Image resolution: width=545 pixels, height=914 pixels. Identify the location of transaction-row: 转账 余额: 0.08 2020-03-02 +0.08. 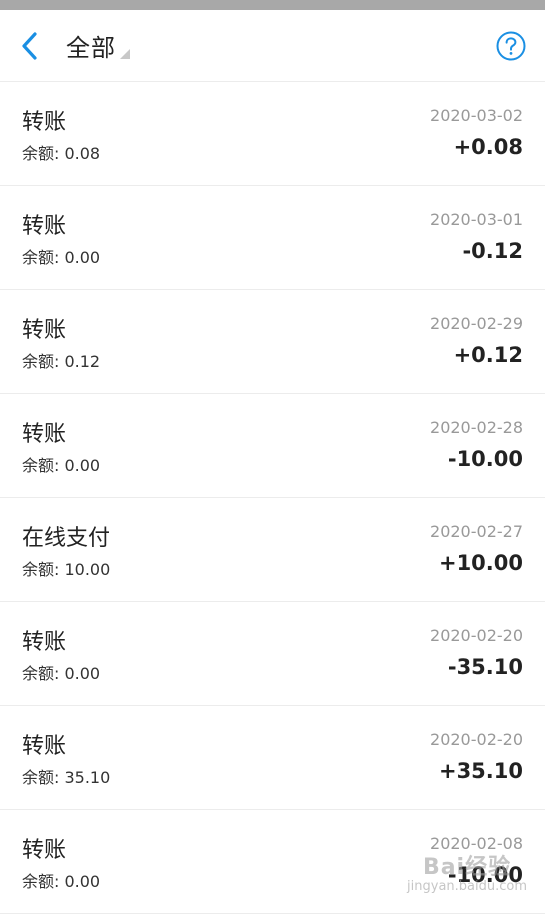
(272, 134).